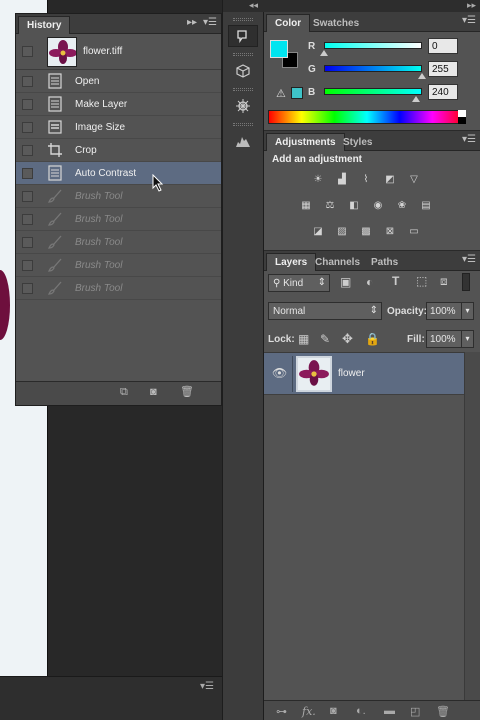 This screenshot has height=720, width=480. What do you see at coordinates (299, 283) in the screenshot?
I see `layer-filter-dropdown: ⚲ Kind ⇕` at bounding box center [299, 283].